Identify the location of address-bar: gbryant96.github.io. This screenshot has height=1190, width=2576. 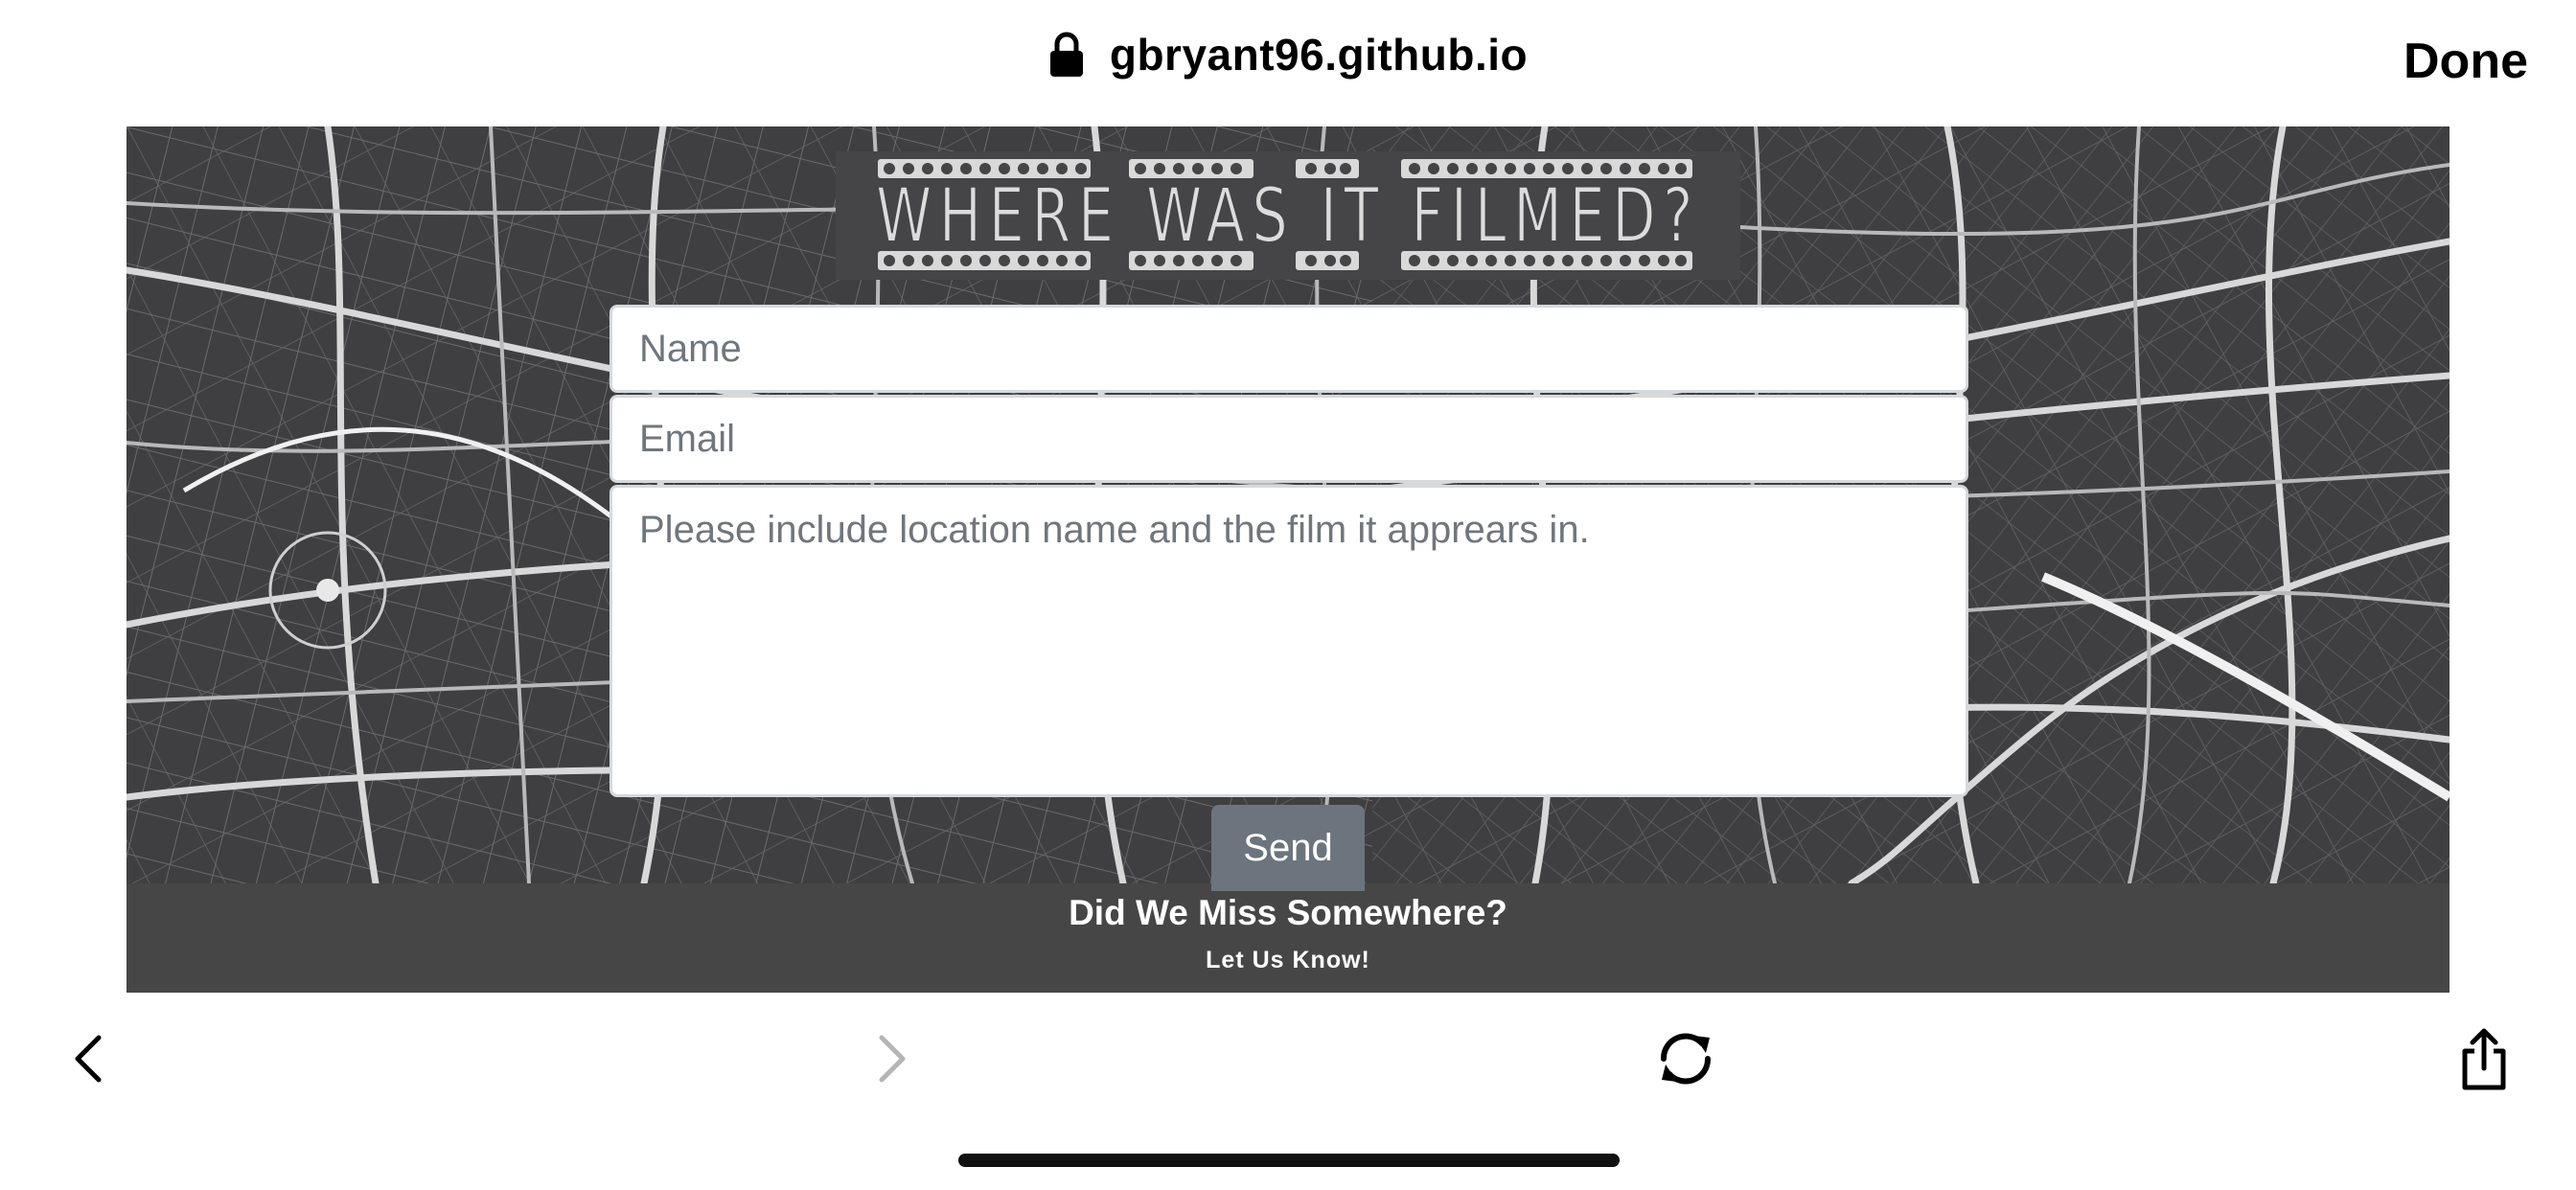
(1288, 55).